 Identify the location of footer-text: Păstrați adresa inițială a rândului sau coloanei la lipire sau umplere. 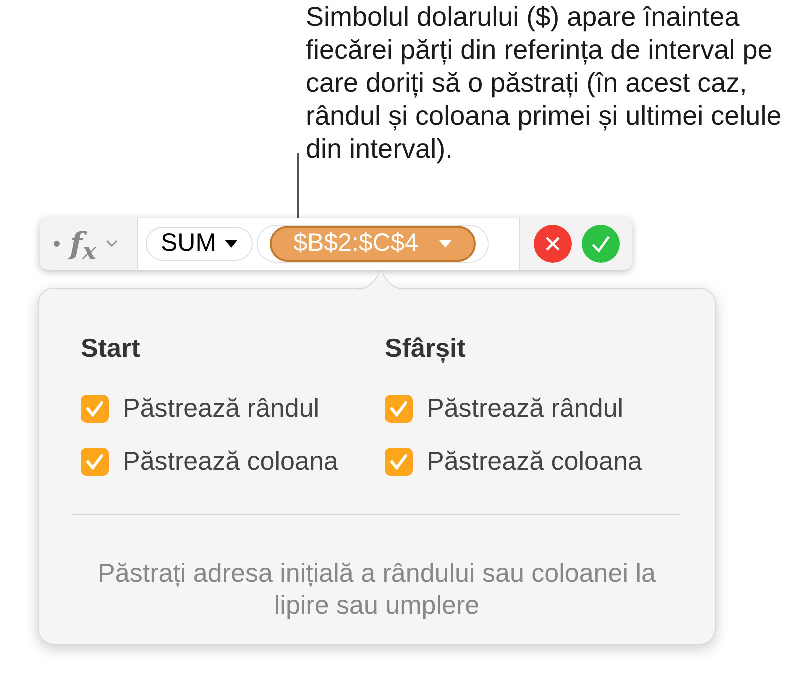
(377, 589).